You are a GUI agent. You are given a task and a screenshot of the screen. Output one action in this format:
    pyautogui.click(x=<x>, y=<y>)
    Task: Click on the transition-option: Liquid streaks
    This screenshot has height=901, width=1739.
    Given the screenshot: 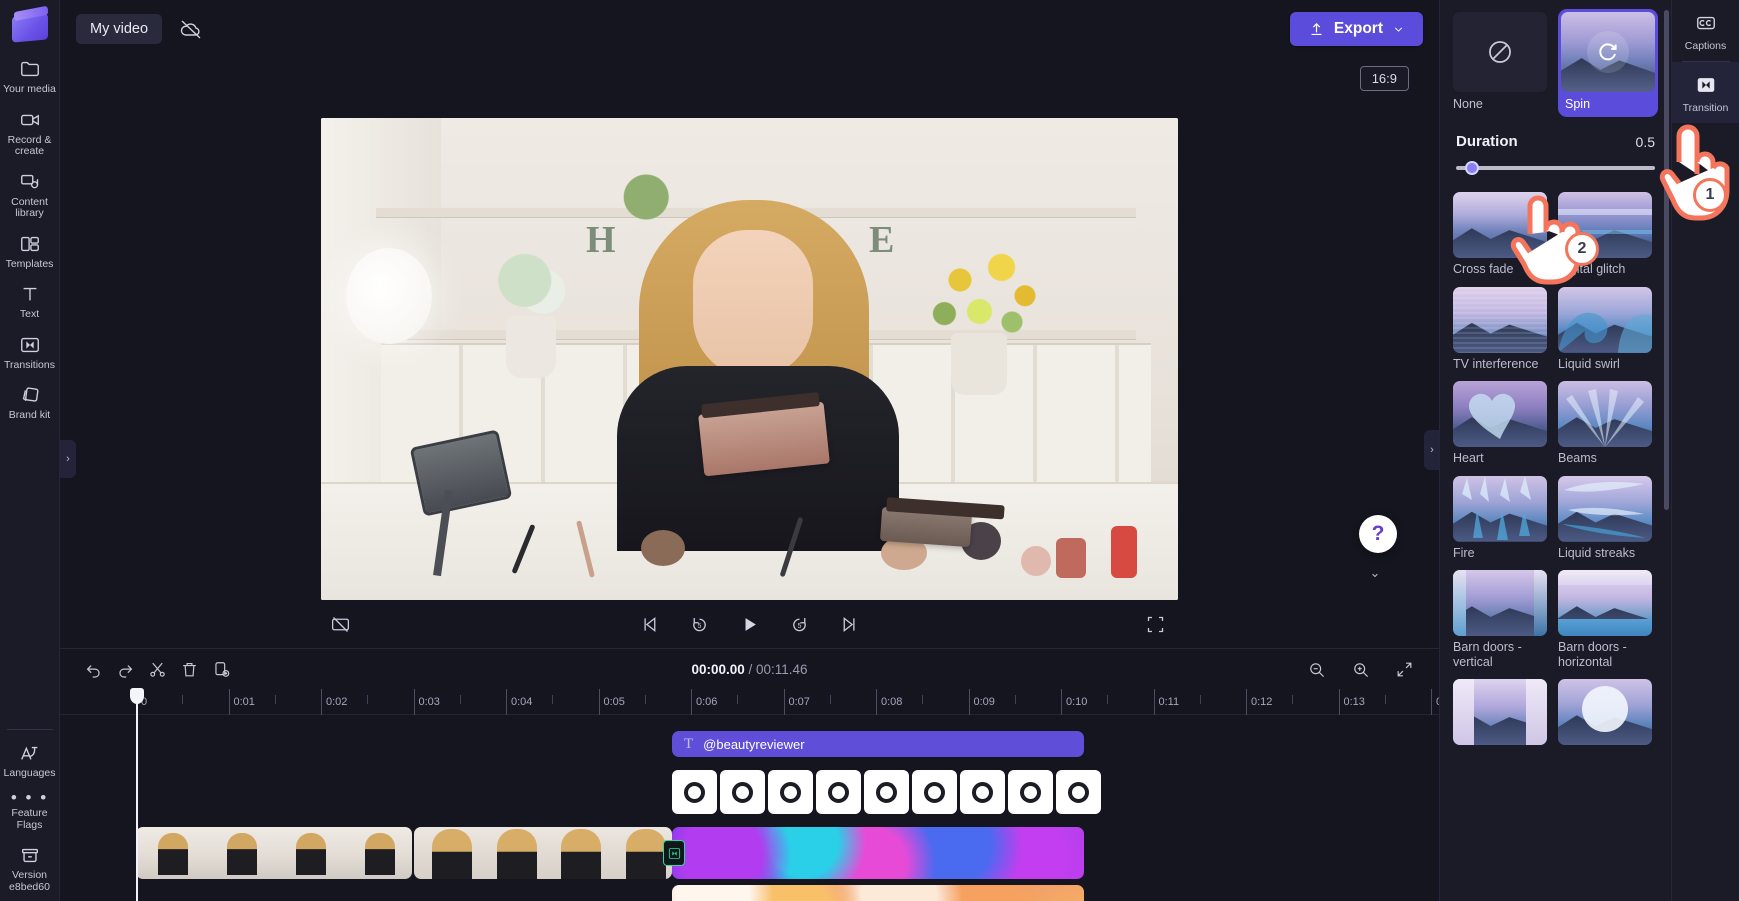 What is the action you would take?
    pyautogui.click(x=1605, y=518)
    